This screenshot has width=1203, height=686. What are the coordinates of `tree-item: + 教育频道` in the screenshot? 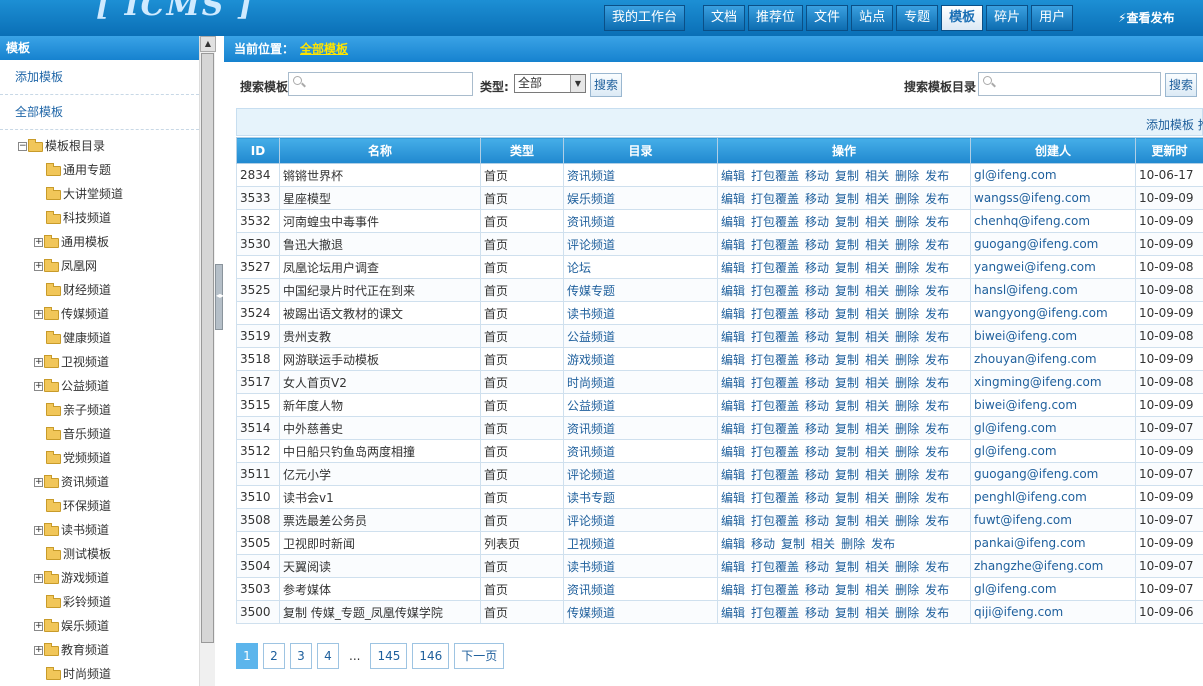 It's located at (99, 650).